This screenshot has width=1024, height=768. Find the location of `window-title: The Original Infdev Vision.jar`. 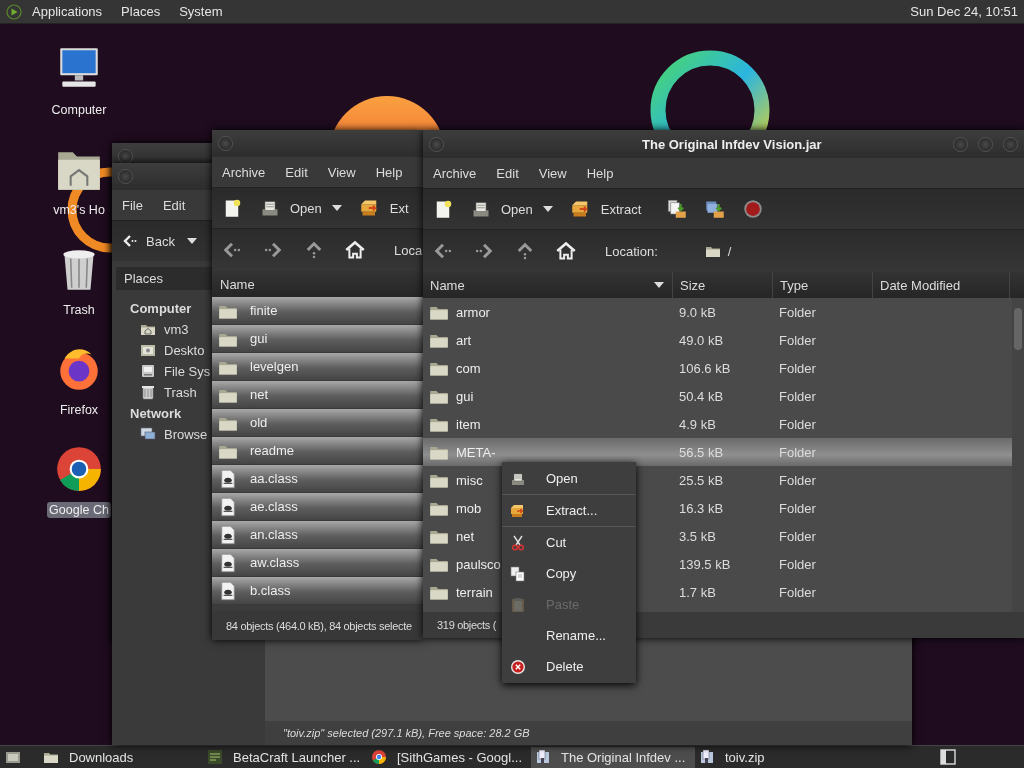

window-title: The Original Infdev Vision.jar is located at coordinates (732, 144).